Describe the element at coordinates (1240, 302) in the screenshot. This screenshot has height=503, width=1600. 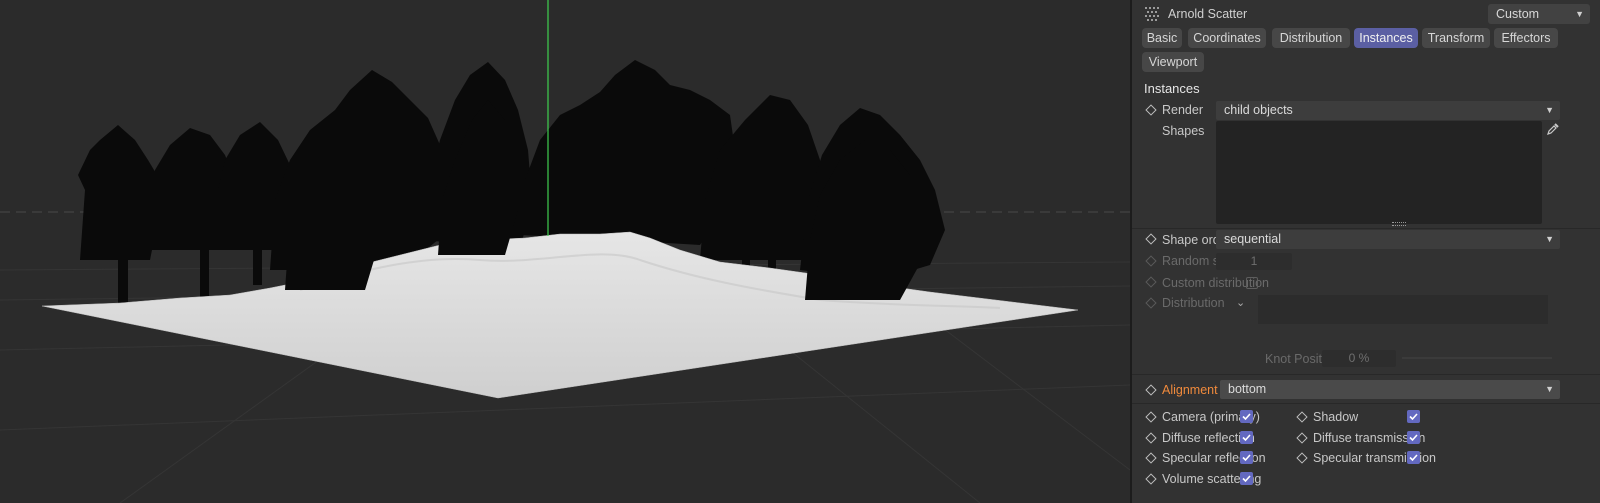
I see `chevron-down-icon: ⌄` at that location.